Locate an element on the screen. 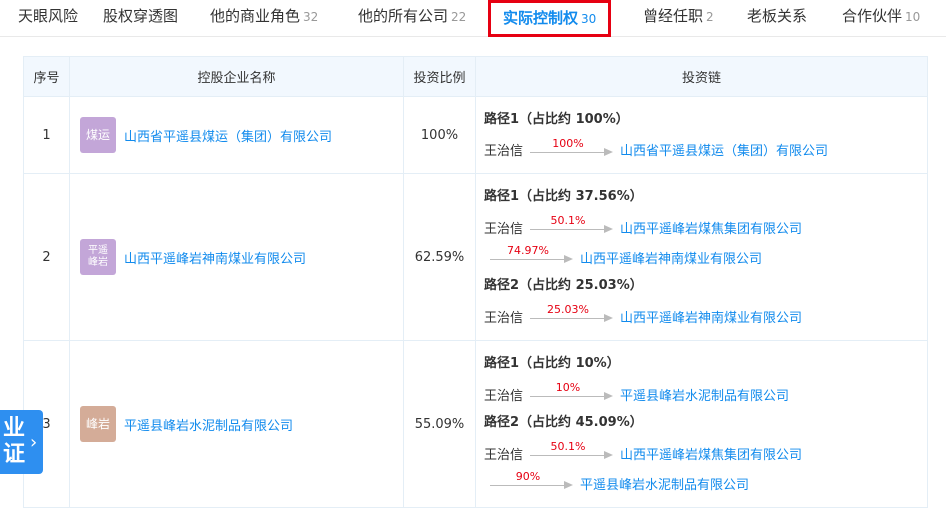 The width and height of the screenshot is (946, 509). company-cell: 峰岩 平遥县峰岩水泥制品有限公司 is located at coordinates (236, 424).